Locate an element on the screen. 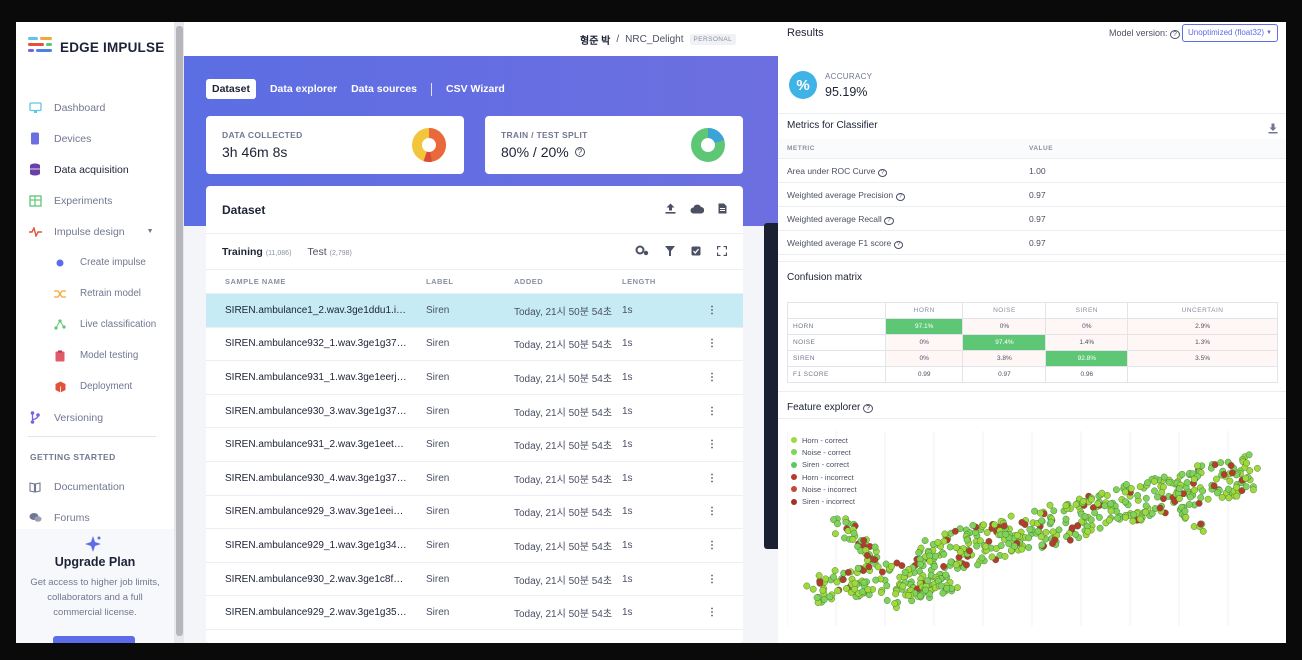 Image resolution: width=1302 pixels, height=660 pixels. legend-item: Siren - incorrect is located at coordinates (824, 501).